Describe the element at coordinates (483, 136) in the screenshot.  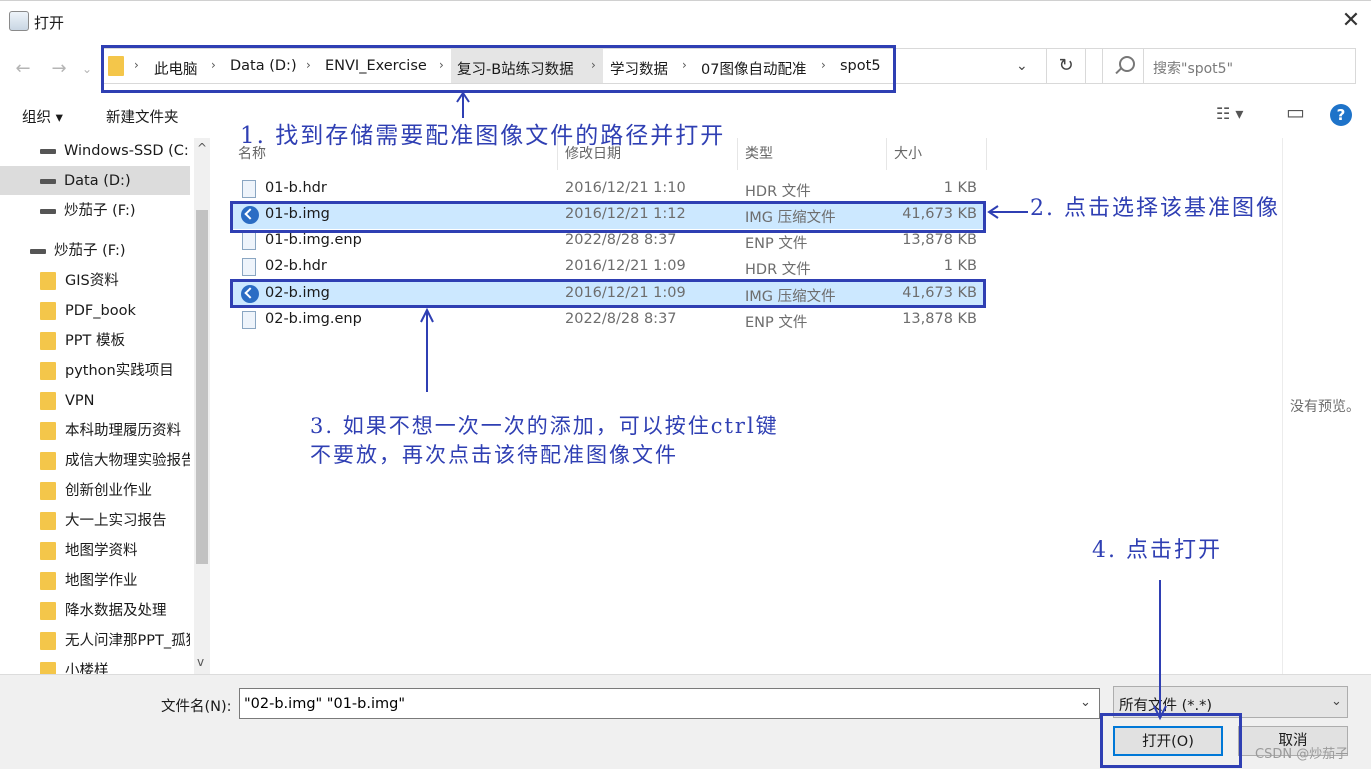
I see `annotation-step1: 1. 找到存储需要配准图像文件的路径并打开` at that location.